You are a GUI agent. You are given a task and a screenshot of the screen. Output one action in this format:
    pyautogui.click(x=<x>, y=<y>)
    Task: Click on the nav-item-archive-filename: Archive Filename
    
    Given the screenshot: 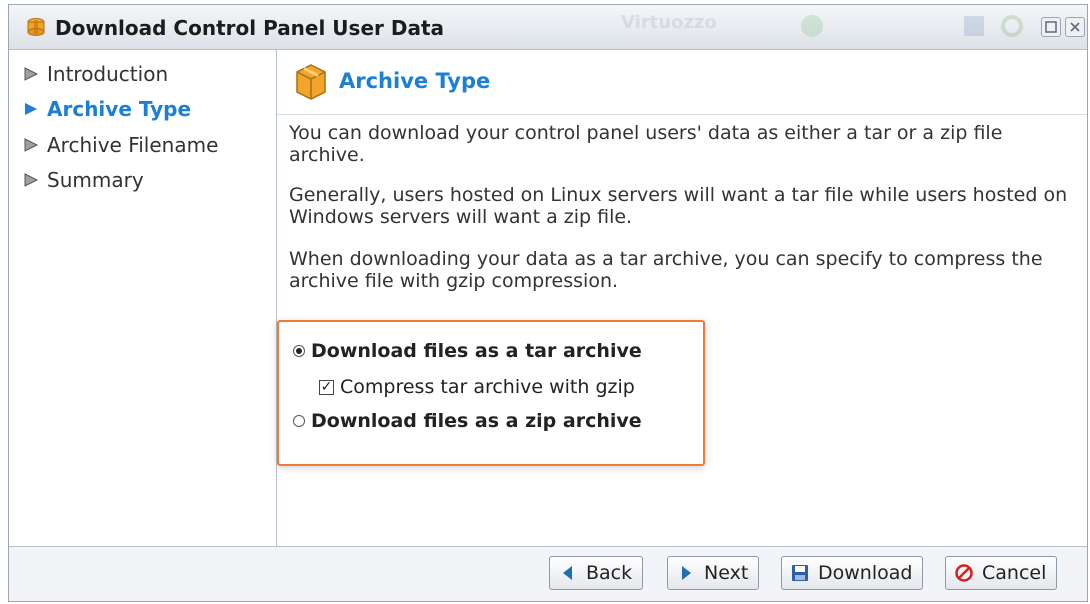 What is the action you would take?
    pyautogui.click(x=119, y=145)
    